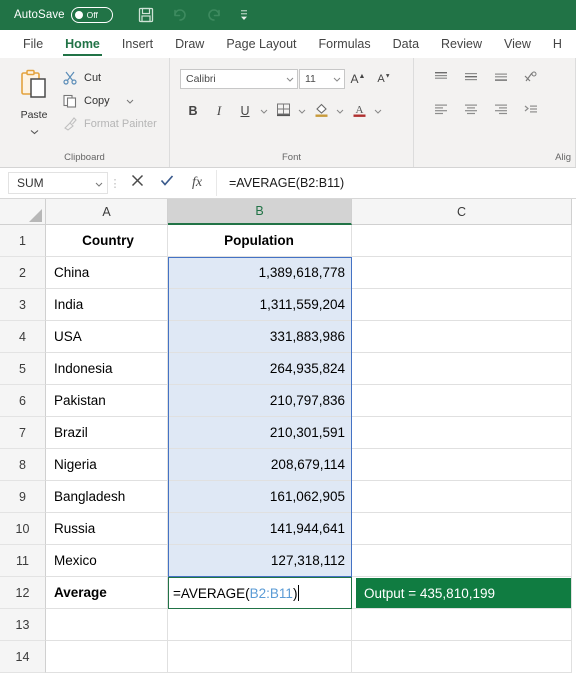 The image size is (576, 673). What do you see at coordinates (462, 561) in the screenshot?
I see `cell-c11` at bounding box center [462, 561].